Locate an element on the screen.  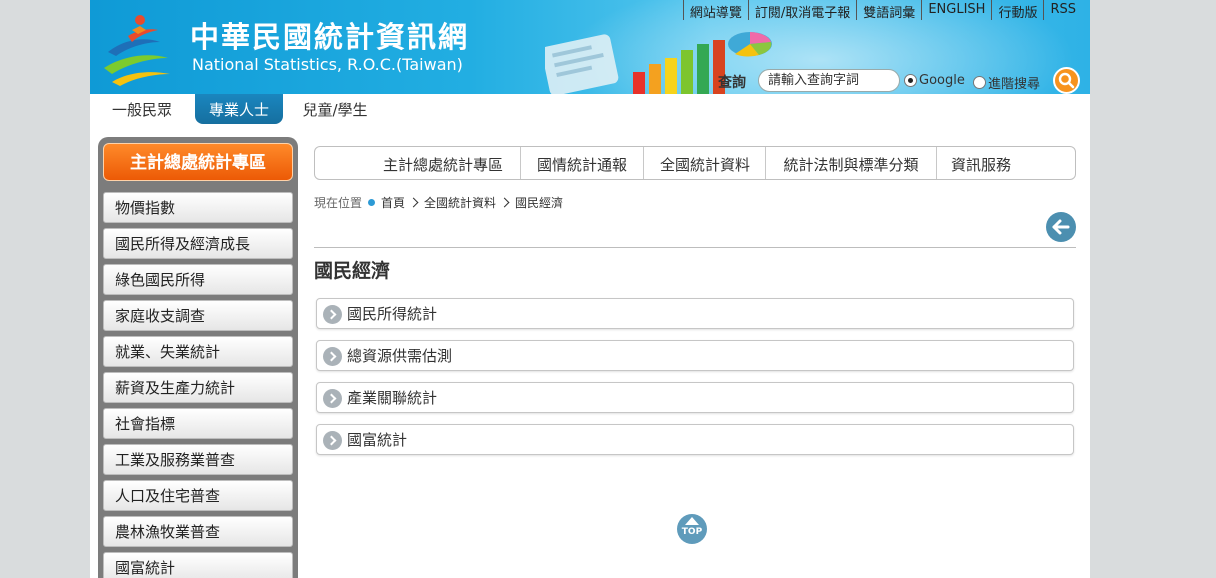
arrow-left-icon is located at coordinates (1061, 227).